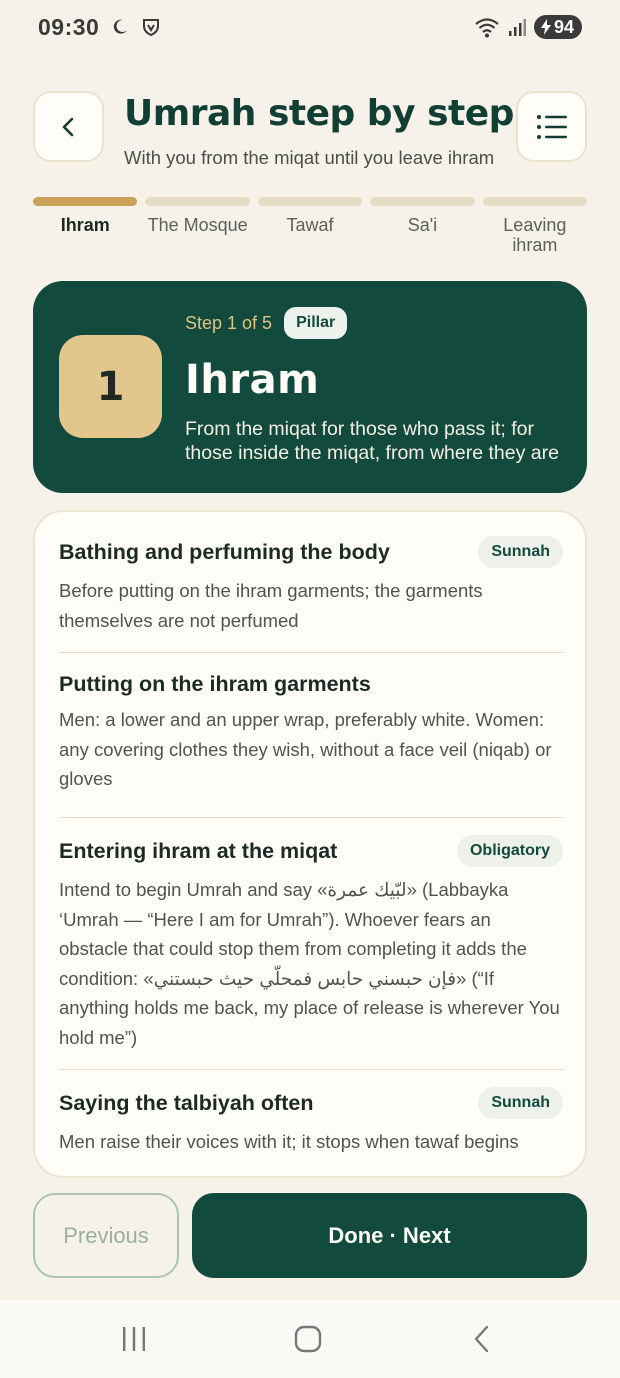 This screenshot has height=1378, width=620. Describe the element at coordinates (316, 323) in the screenshot. I see `step-type-badge: Pillar` at that location.